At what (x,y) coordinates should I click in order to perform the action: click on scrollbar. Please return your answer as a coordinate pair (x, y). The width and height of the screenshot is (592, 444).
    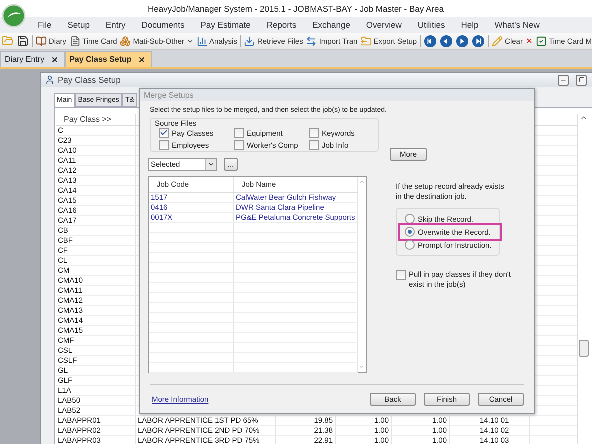
    Looking at the image, I should click on (583, 279).